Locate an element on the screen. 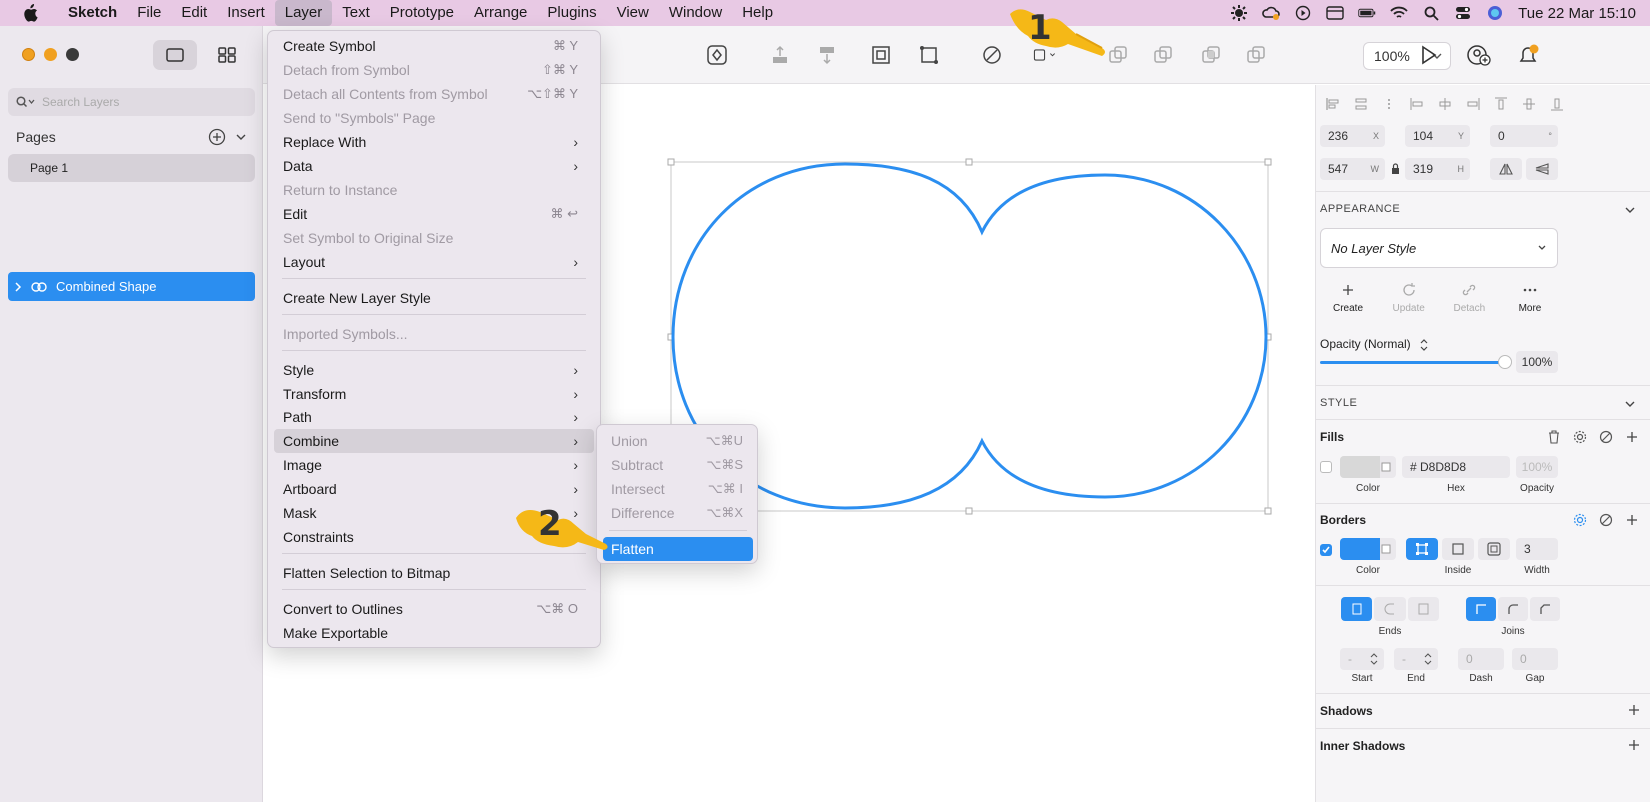  border-width-field: 3 is located at coordinates (1537, 549).